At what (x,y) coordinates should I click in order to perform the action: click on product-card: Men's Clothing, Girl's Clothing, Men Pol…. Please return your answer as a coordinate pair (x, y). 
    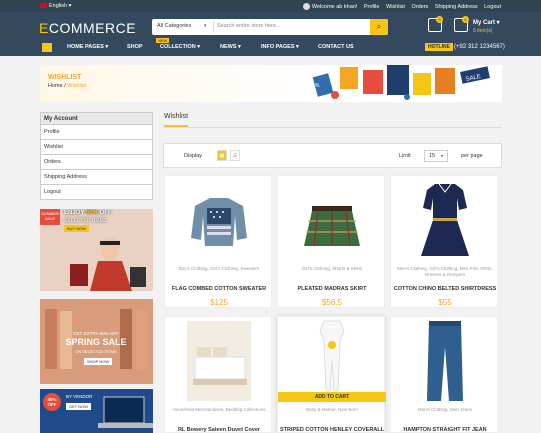
    Looking at the image, I should click on (444, 241).